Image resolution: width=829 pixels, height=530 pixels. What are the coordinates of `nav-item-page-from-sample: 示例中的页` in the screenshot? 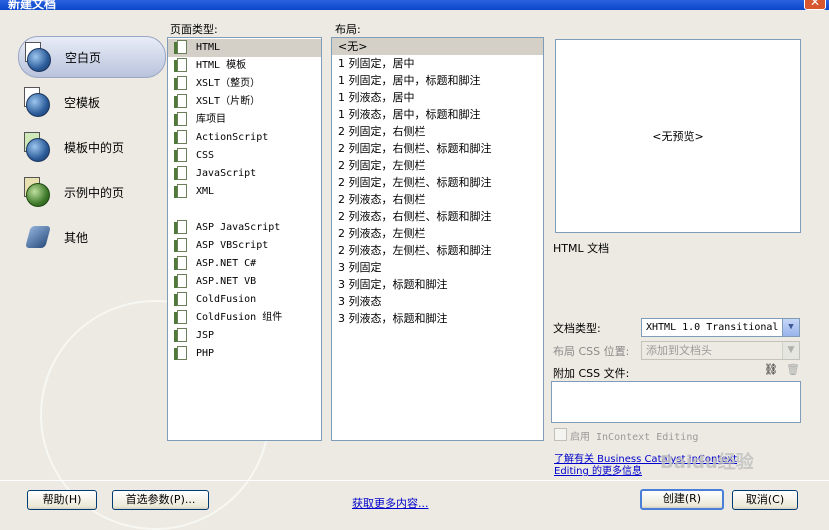 It's located at (92, 192).